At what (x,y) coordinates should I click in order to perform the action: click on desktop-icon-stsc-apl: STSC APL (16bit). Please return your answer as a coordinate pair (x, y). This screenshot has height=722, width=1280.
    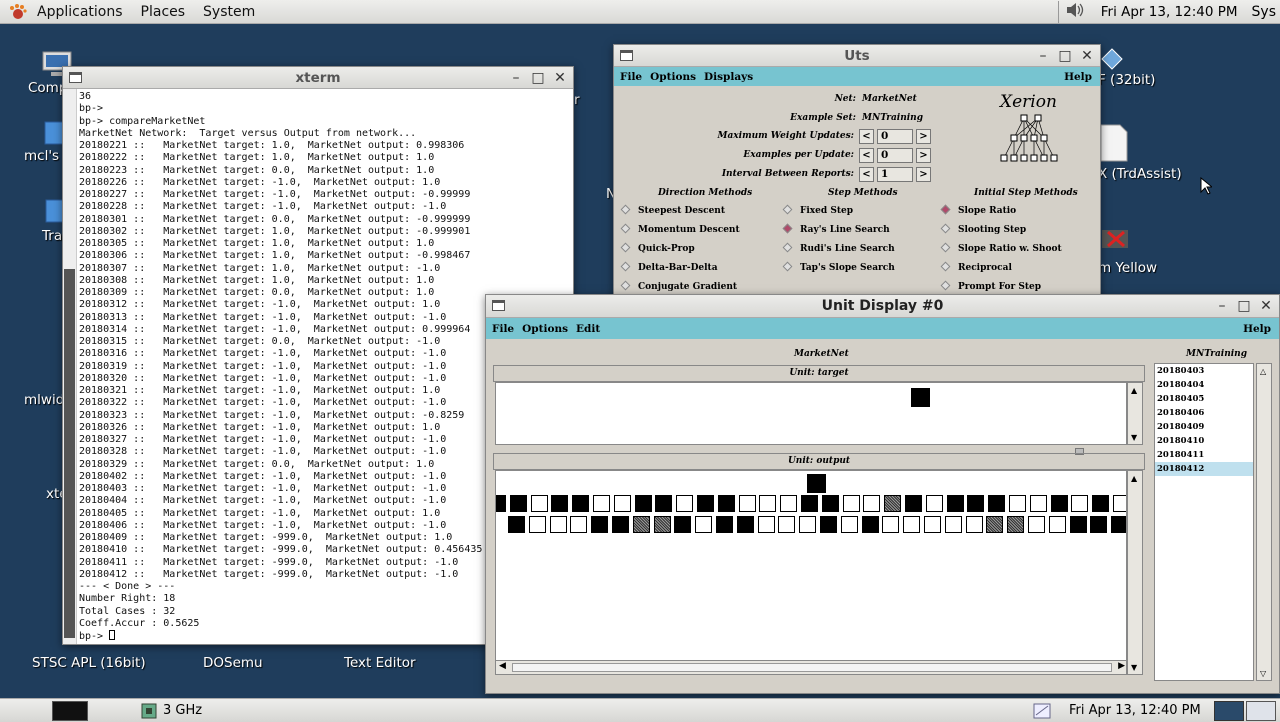
    Looking at the image, I should click on (89, 663).